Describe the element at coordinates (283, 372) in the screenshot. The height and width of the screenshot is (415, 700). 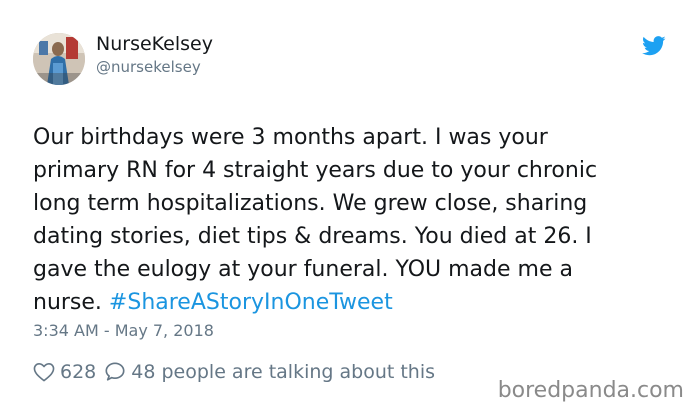
I see `reply-count-text: 48 people are talking about this` at that location.